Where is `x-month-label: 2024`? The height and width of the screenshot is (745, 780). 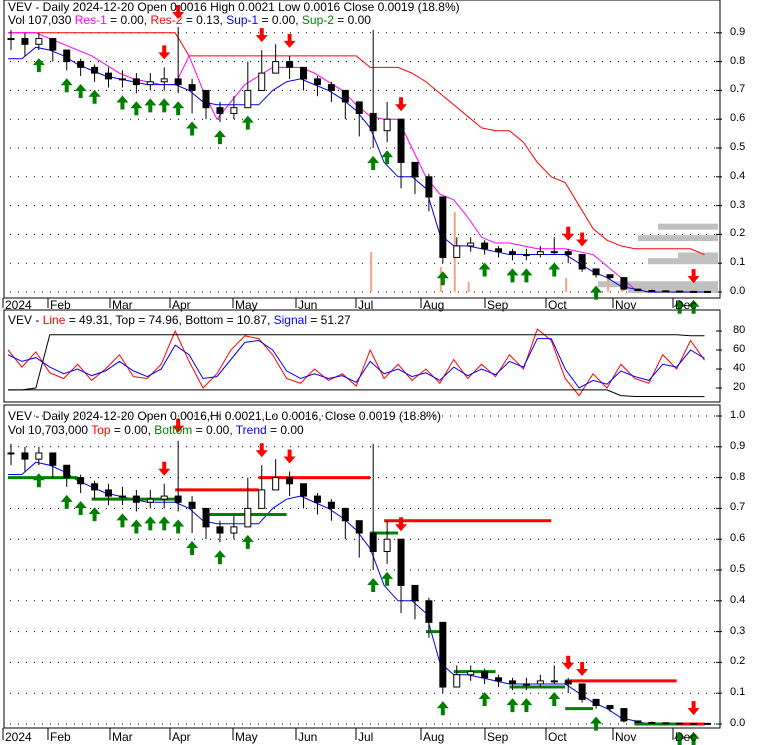
x-month-label: 2024 is located at coordinates (18, 305).